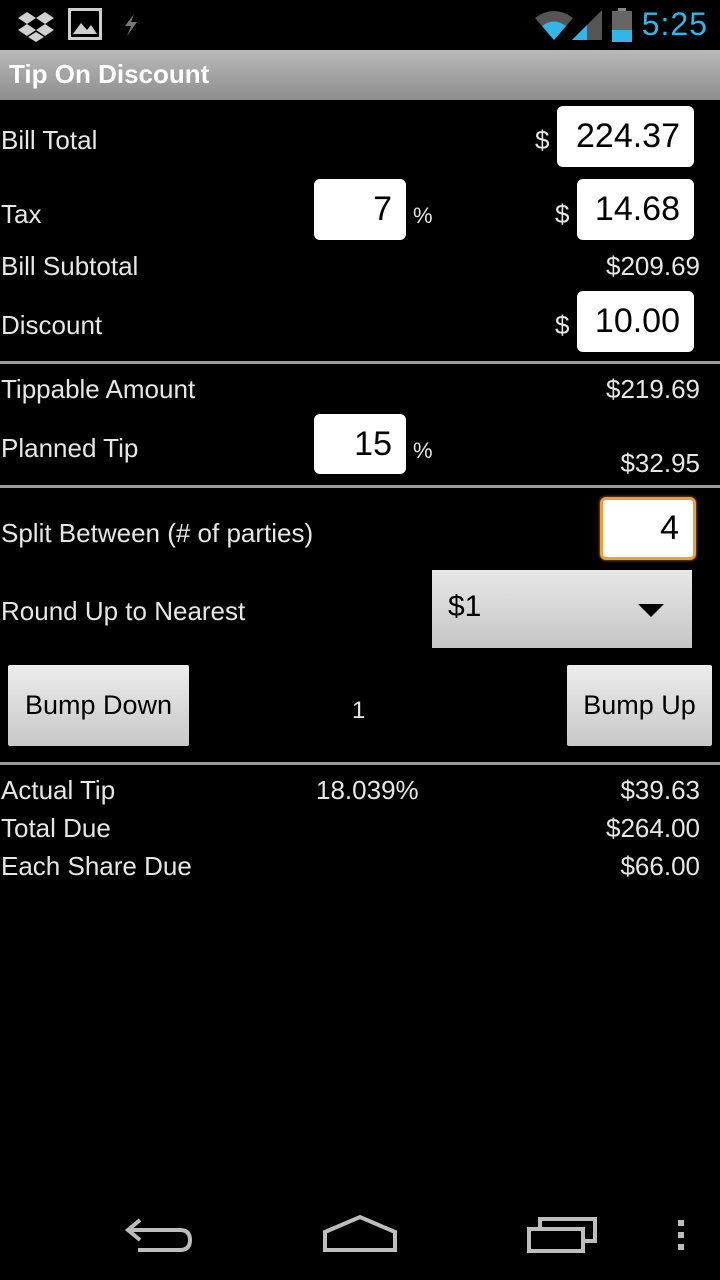 This screenshot has height=1280, width=720. I want to click on home-icon, so click(360, 1234).